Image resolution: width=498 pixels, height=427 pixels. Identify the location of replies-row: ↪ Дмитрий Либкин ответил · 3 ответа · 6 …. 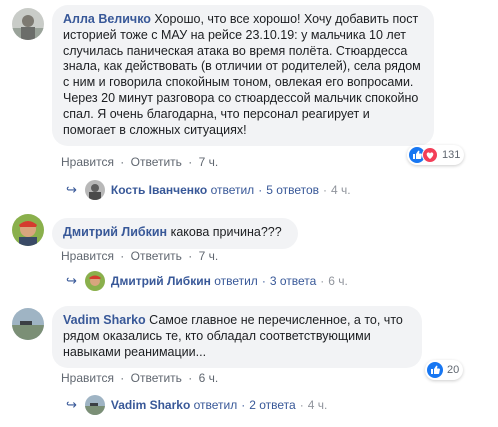
(207, 281).